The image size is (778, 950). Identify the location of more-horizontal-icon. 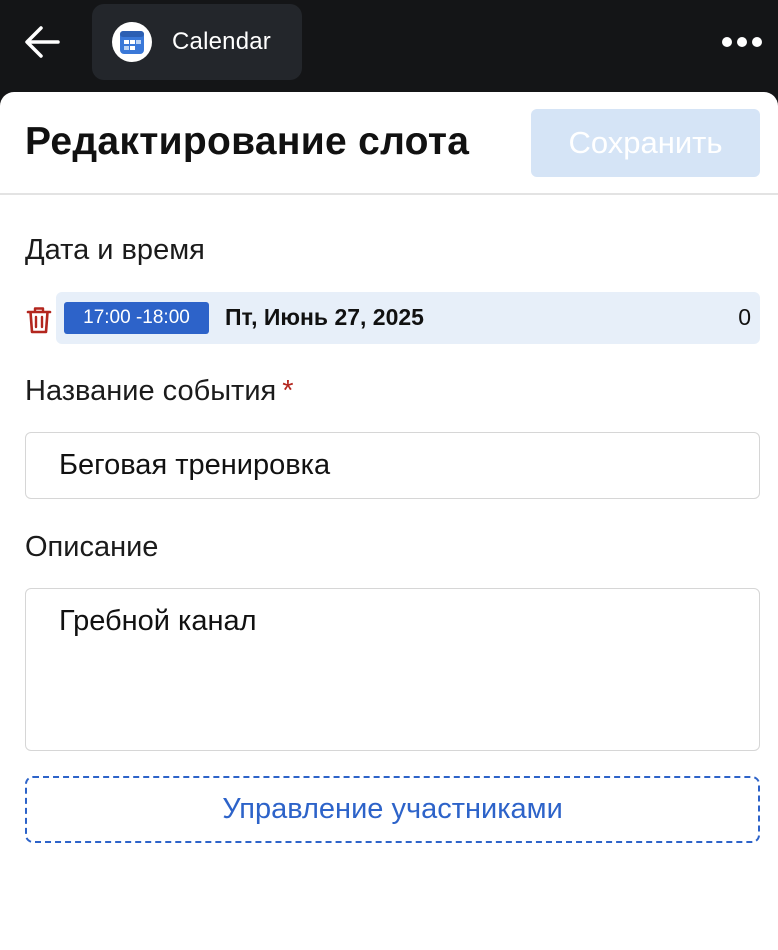
(742, 42).